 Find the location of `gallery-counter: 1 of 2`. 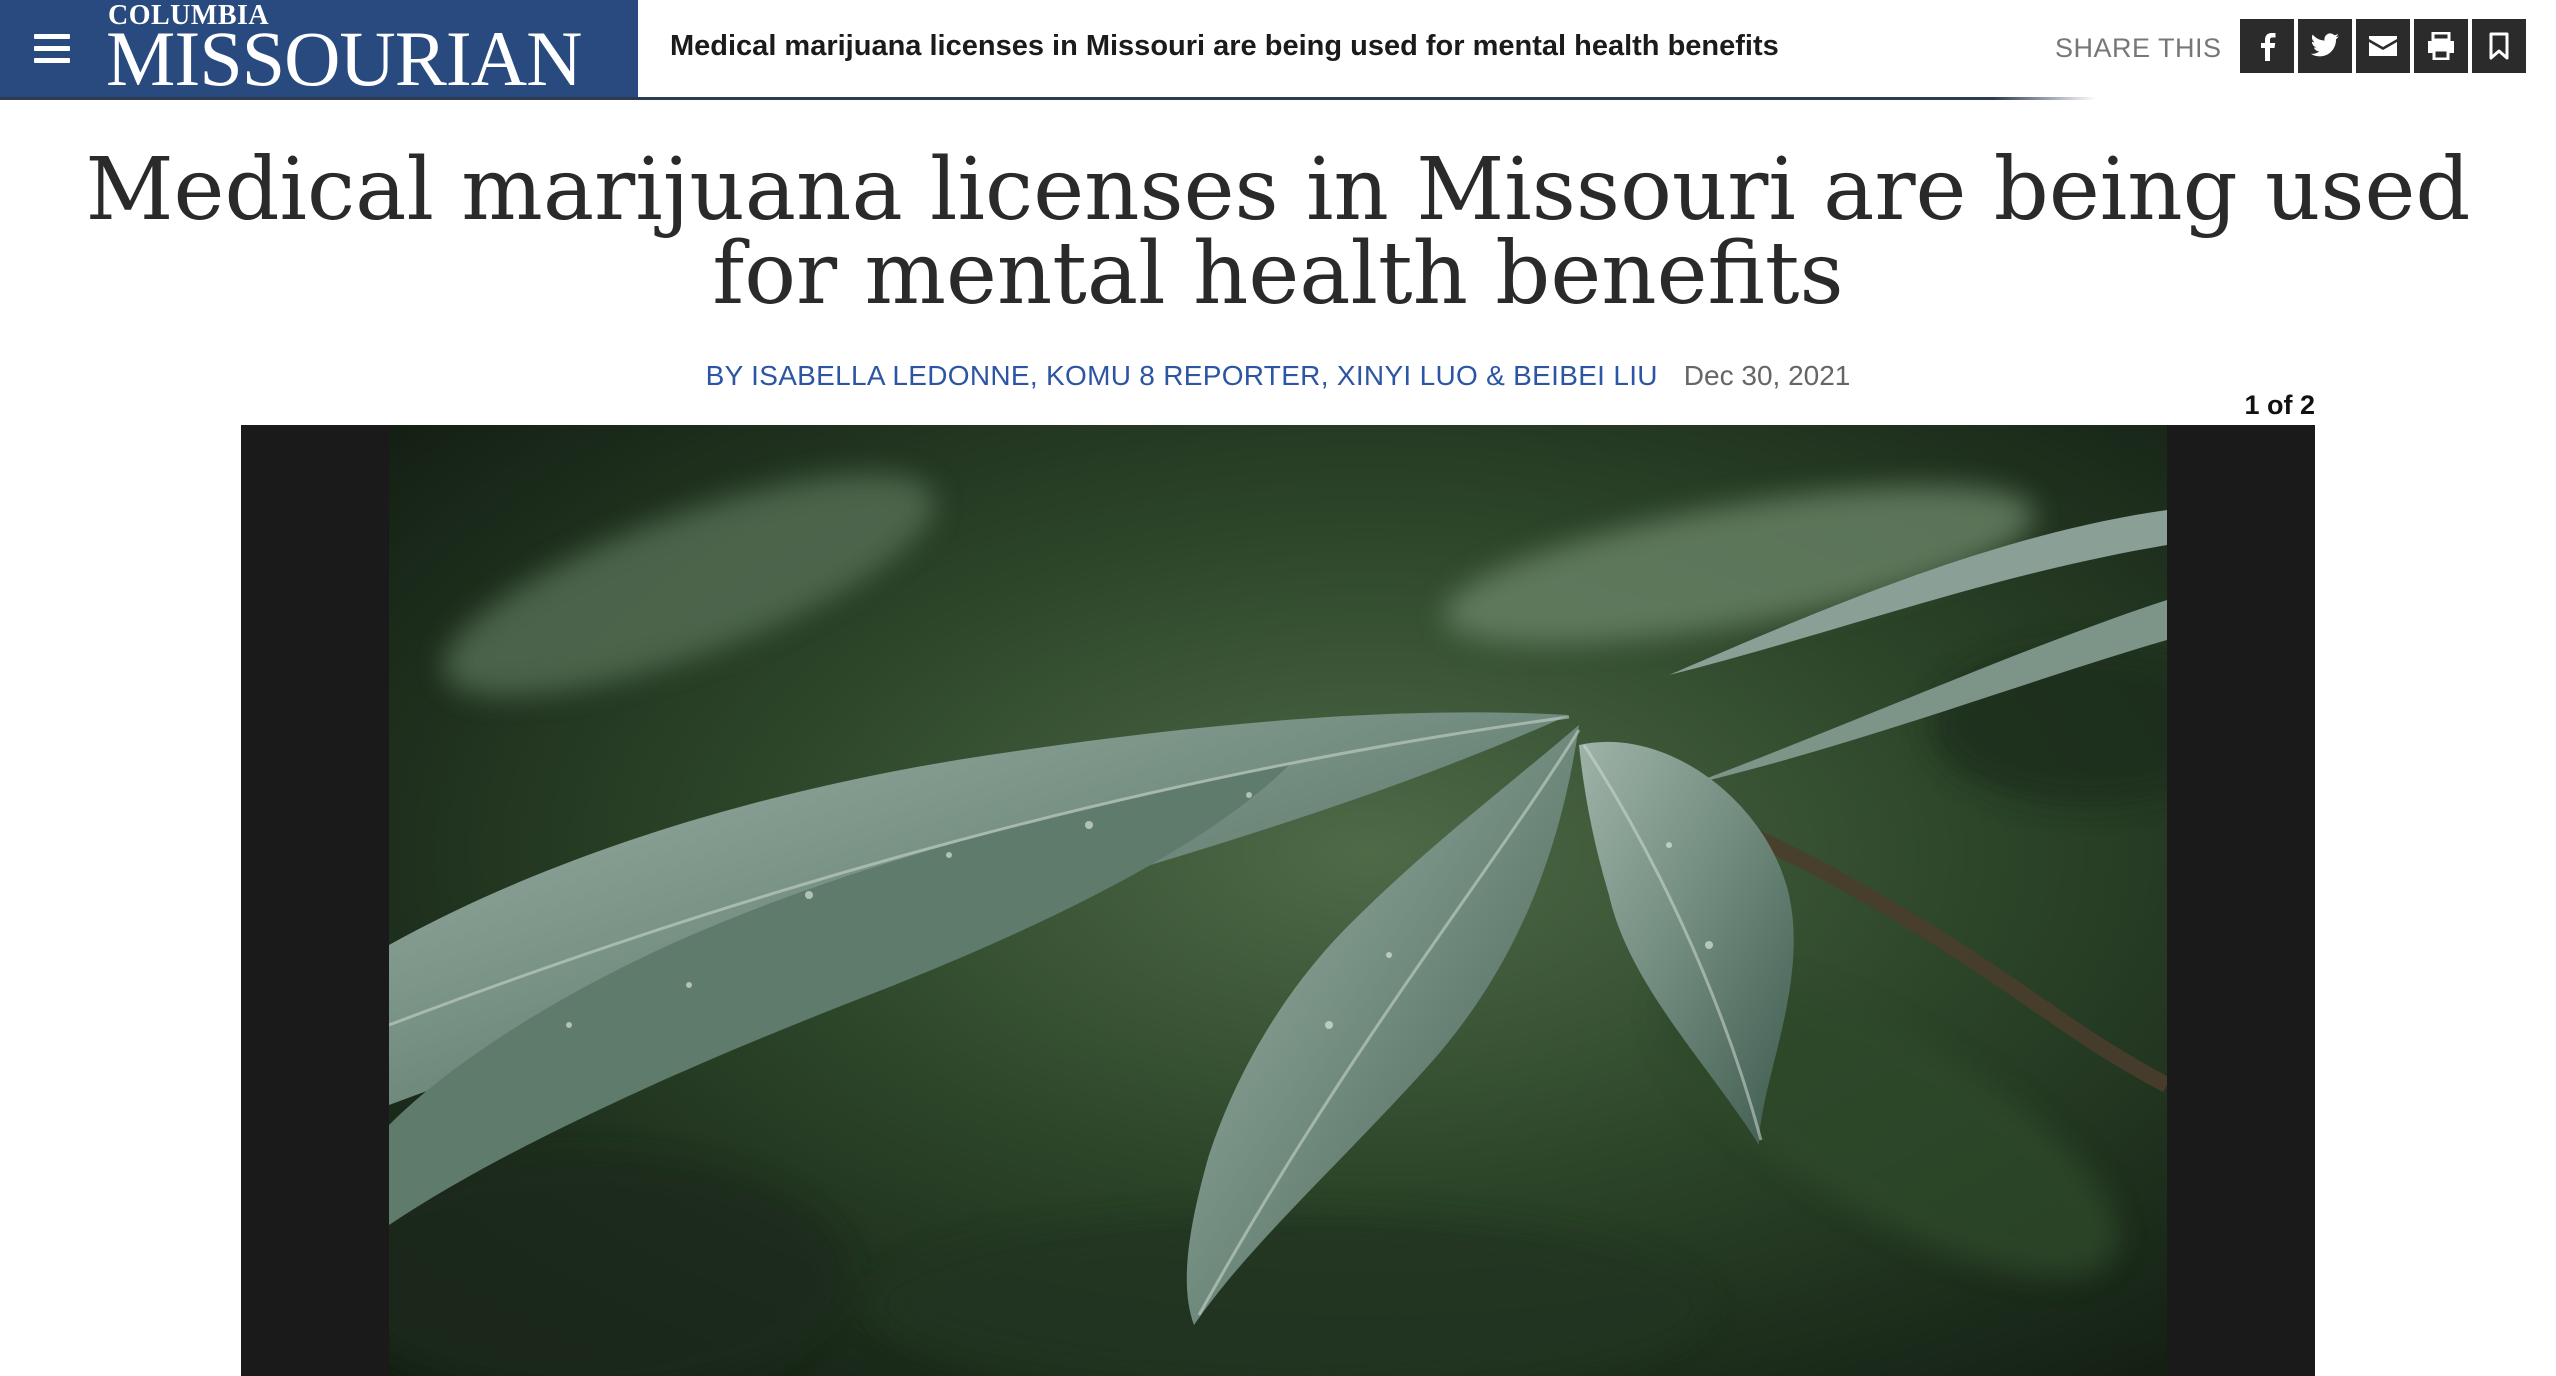

gallery-counter: 1 of 2 is located at coordinates (2279, 405).